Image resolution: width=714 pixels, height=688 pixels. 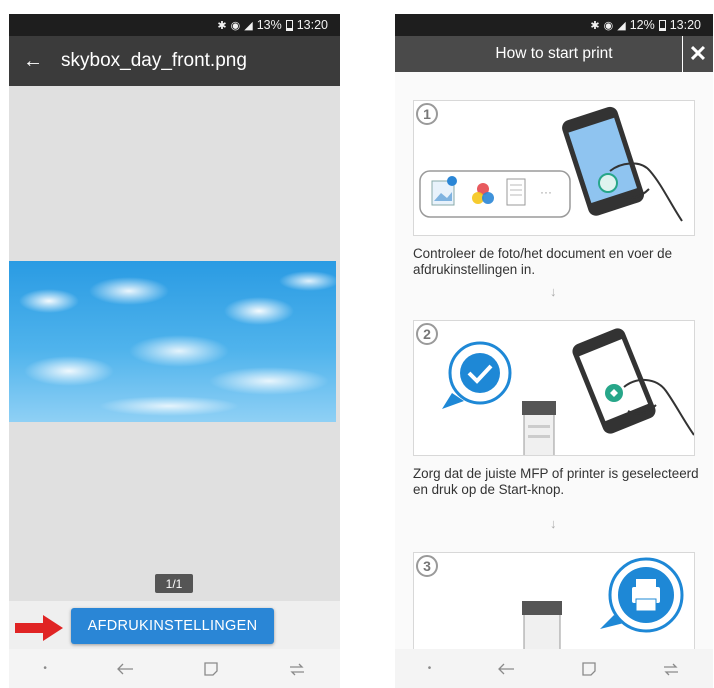 I want to click on mfp-start-illustration, so click(x=568, y=391).